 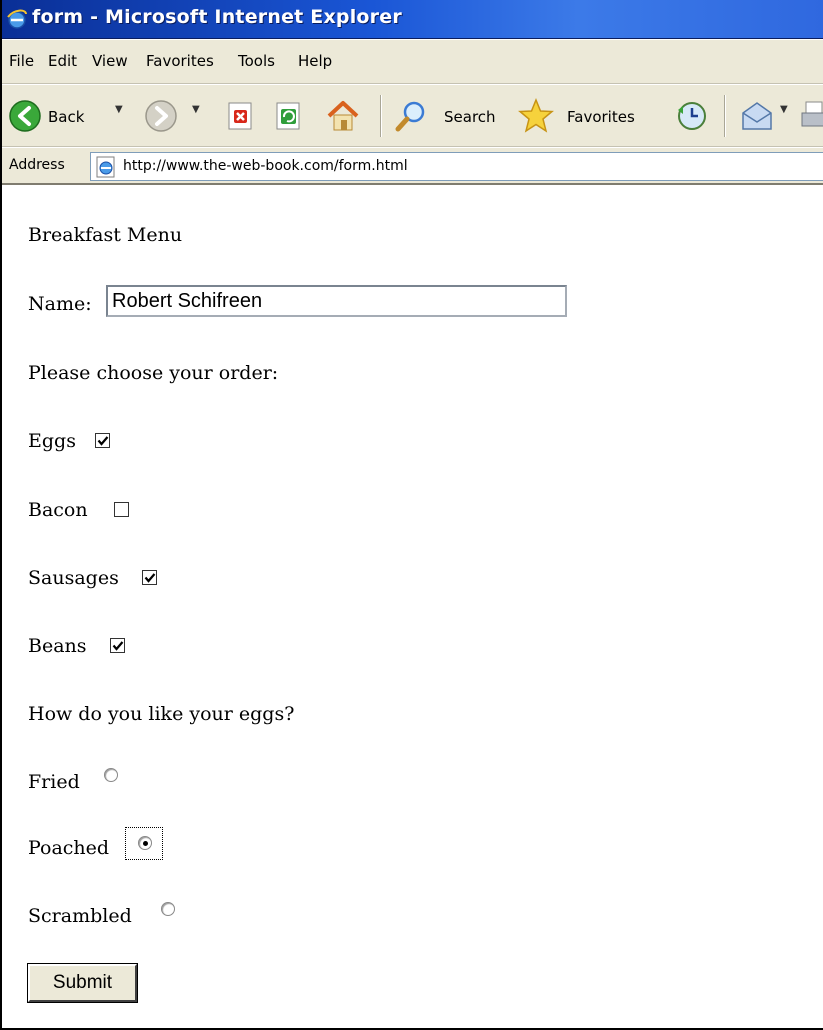 What do you see at coordinates (57, 646) in the screenshot?
I see `beans-label: Beans` at bounding box center [57, 646].